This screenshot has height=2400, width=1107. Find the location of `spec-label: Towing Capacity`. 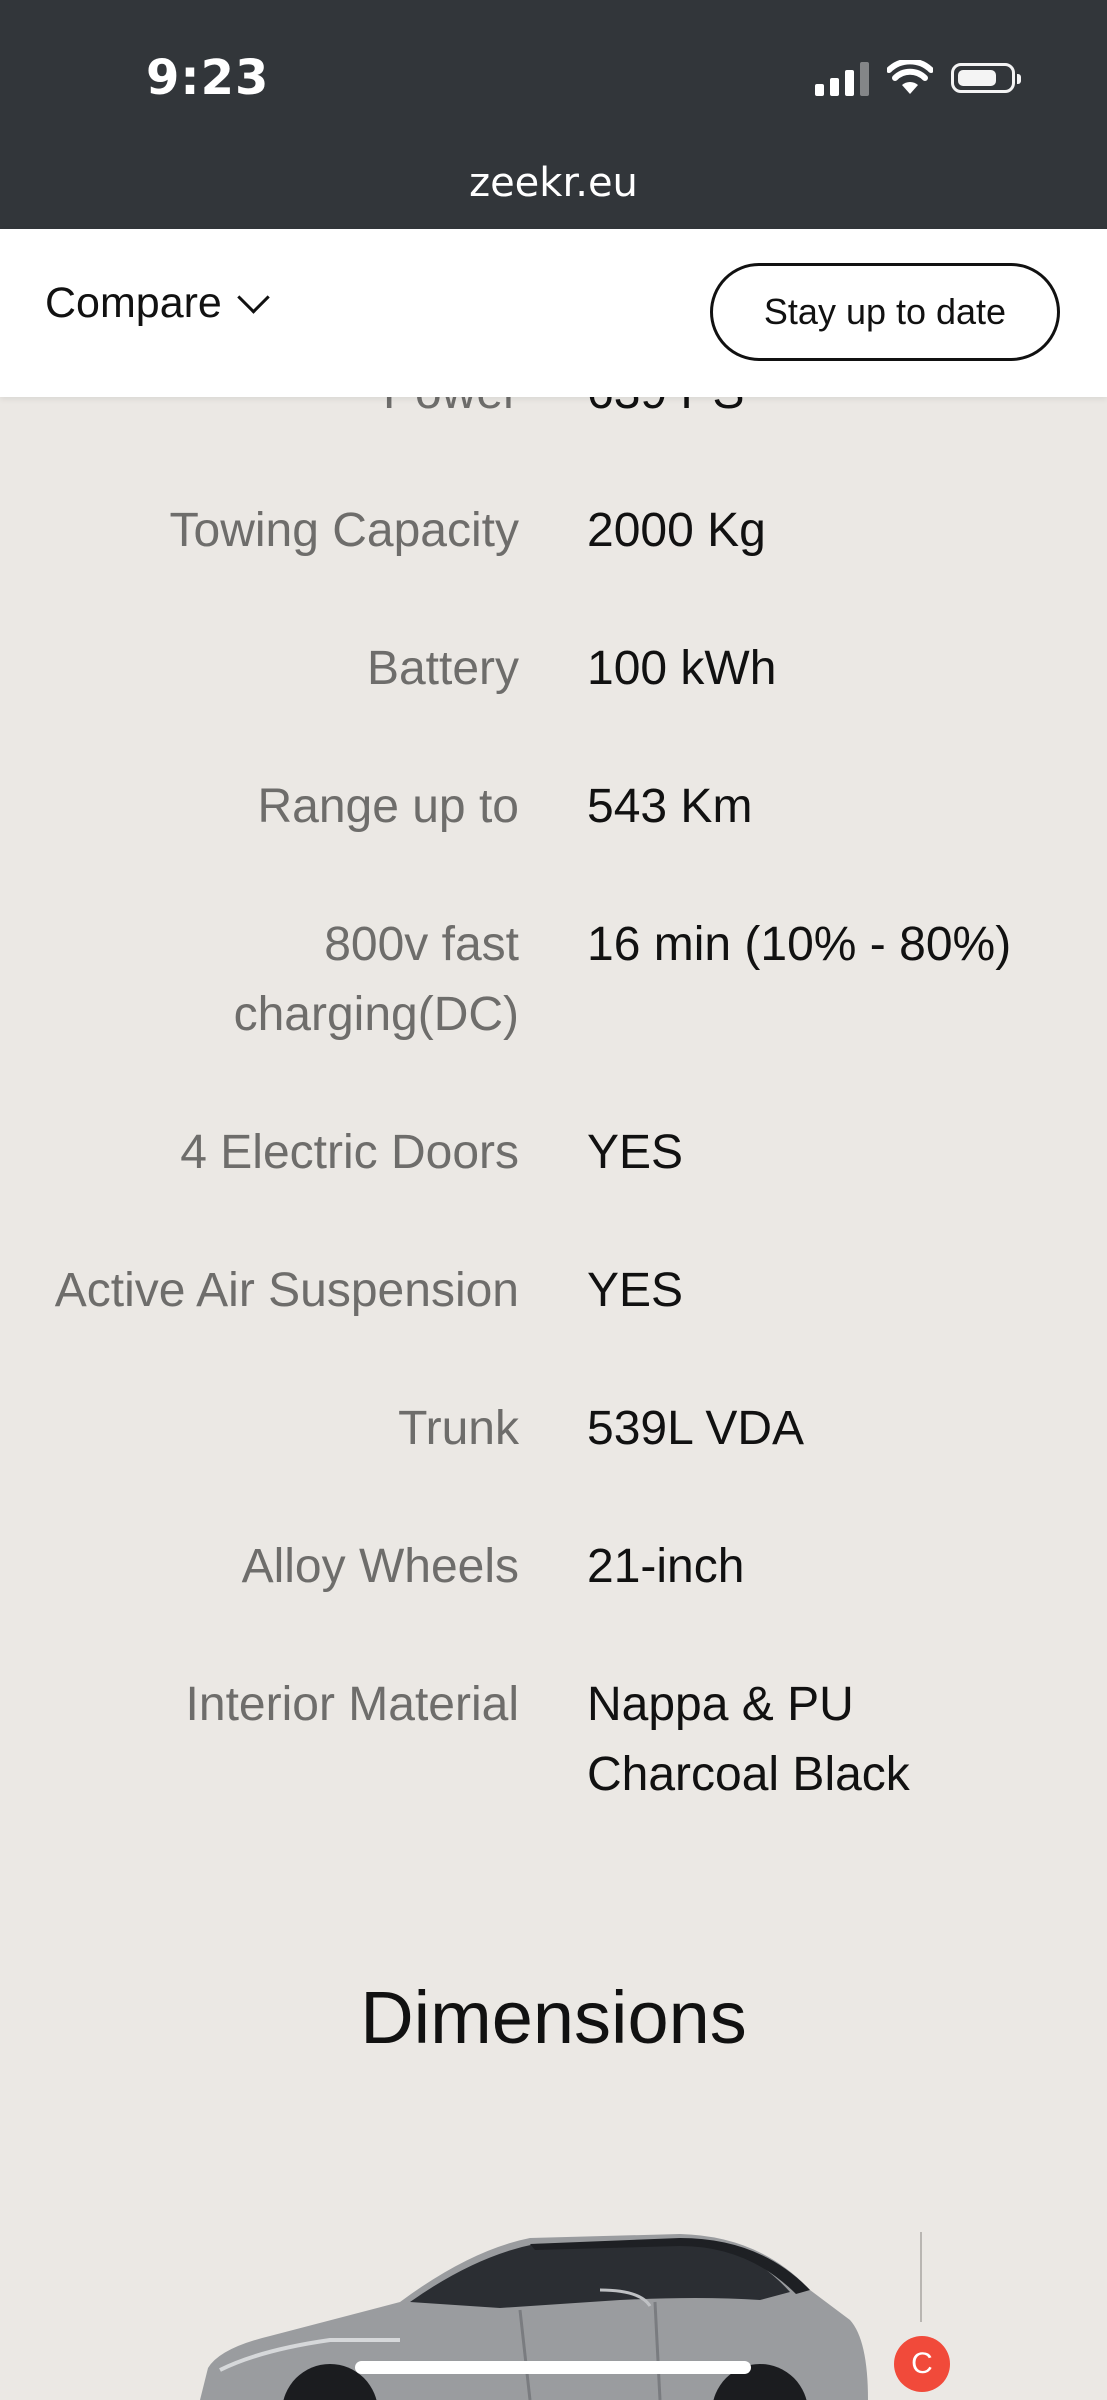

spec-label: Towing Capacity is located at coordinates (344, 530).